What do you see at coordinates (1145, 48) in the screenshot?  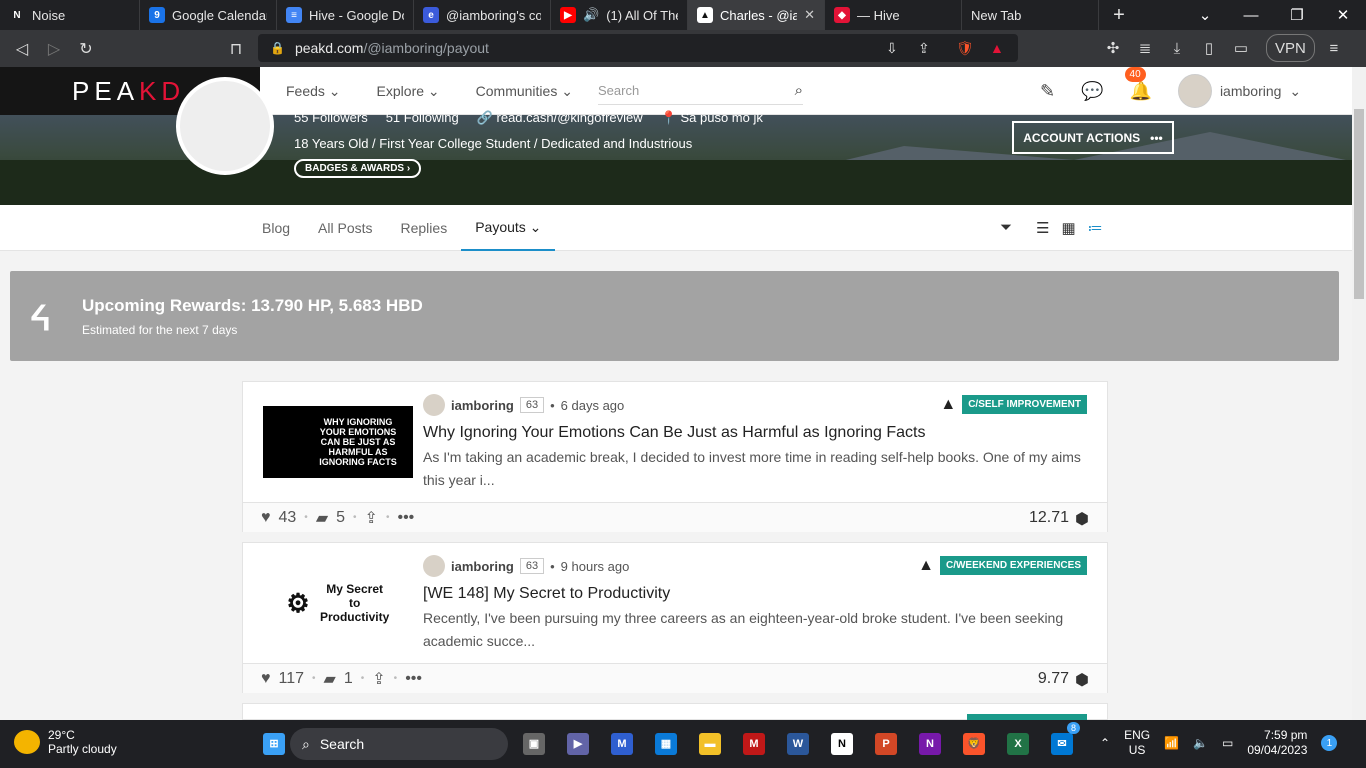 I see `playlist-icon: ≣` at bounding box center [1145, 48].